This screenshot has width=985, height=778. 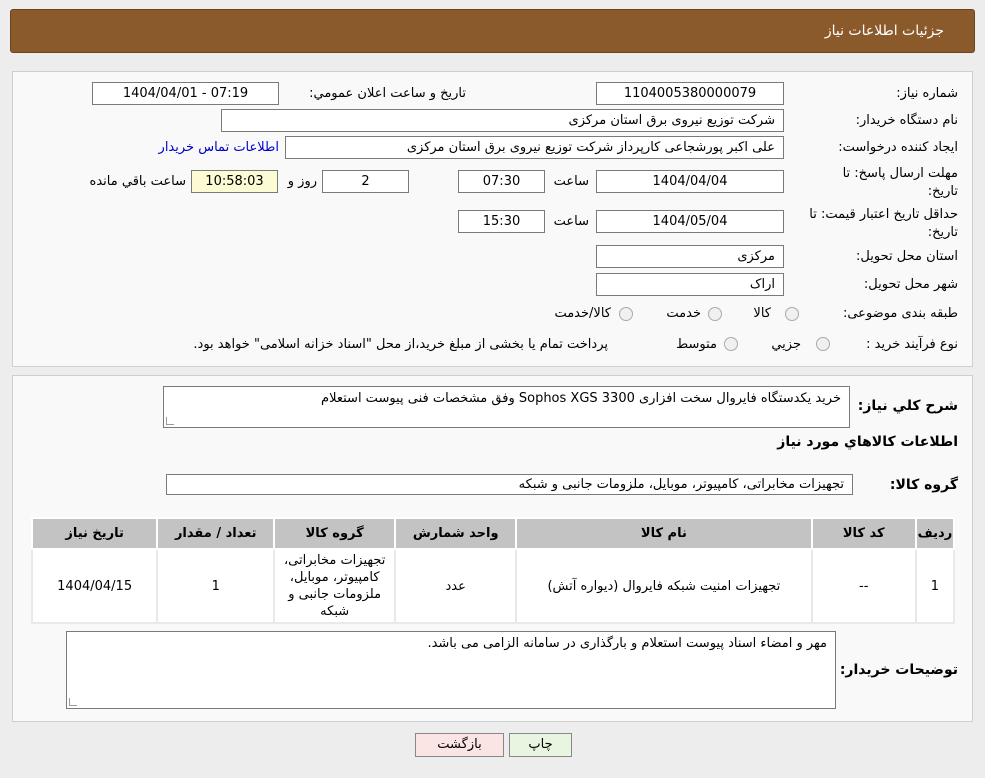 What do you see at coordinates (907, 406) in the screenshot?
I see `desc-label: شرح کلي نياز:` at bounding box center [907, 406].